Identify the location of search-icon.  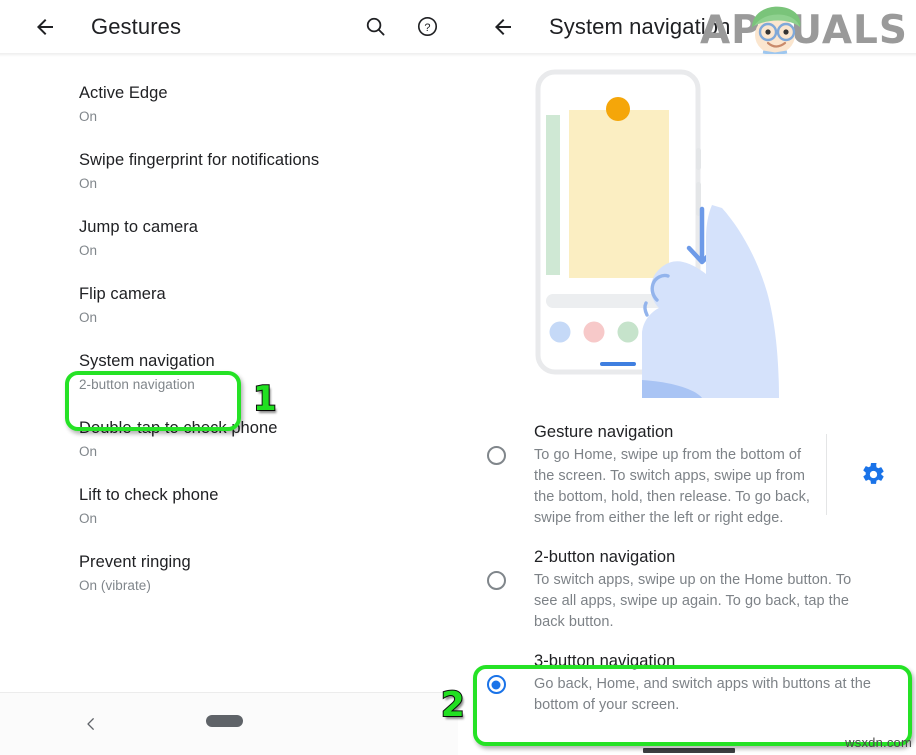
(375, 27).